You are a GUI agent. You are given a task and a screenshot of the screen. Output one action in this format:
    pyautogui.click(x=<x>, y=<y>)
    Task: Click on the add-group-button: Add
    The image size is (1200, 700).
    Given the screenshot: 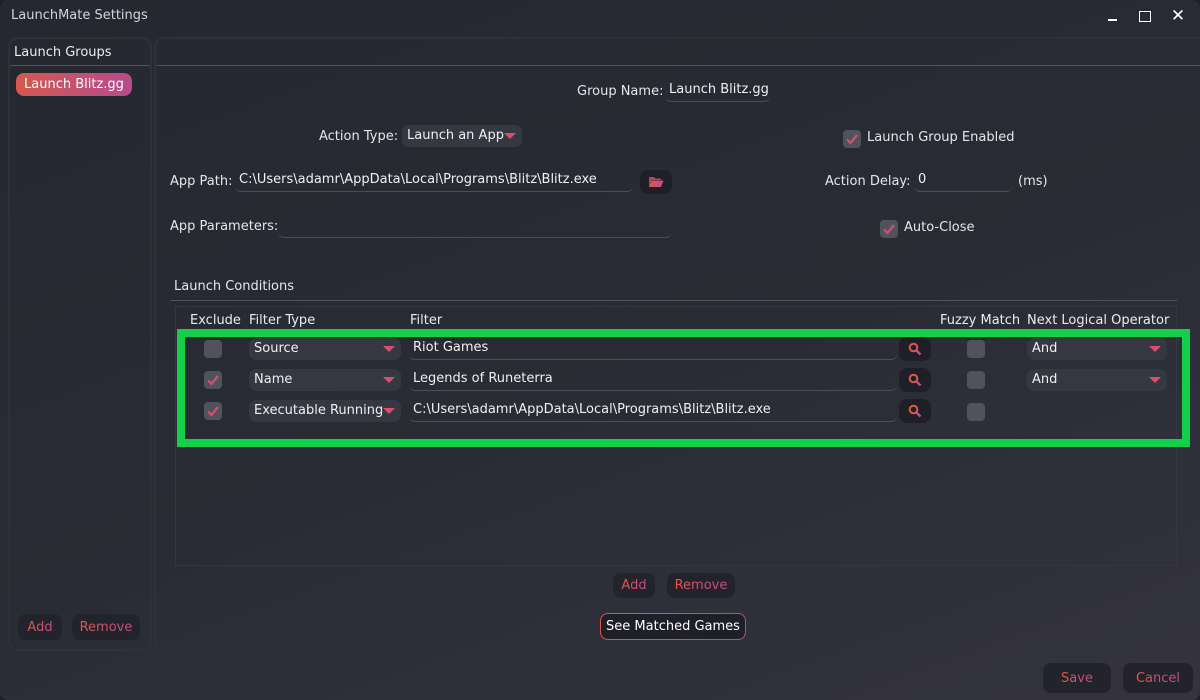 What is the action you would take?
    pyautogui.click(x=40, y=627)
    